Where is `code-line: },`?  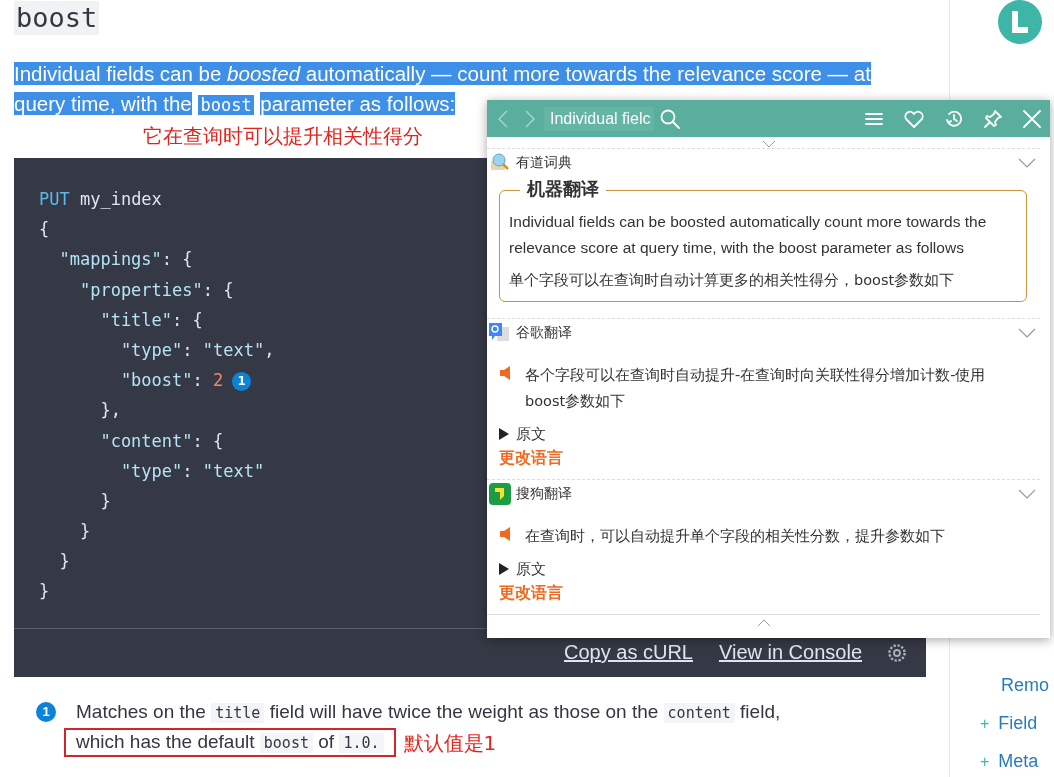 code-line: }, is located at coordinates (110, 411).